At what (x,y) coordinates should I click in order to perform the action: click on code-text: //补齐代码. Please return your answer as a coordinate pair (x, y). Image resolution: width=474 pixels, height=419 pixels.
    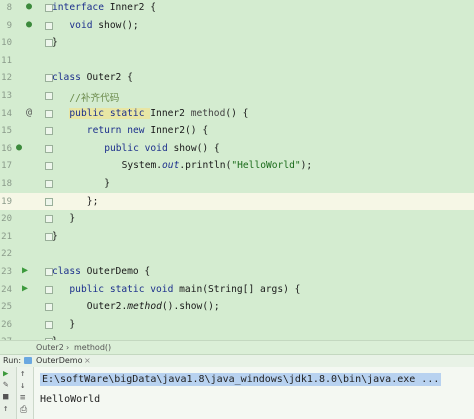
    Looking at the image, I should click on (94, 97).